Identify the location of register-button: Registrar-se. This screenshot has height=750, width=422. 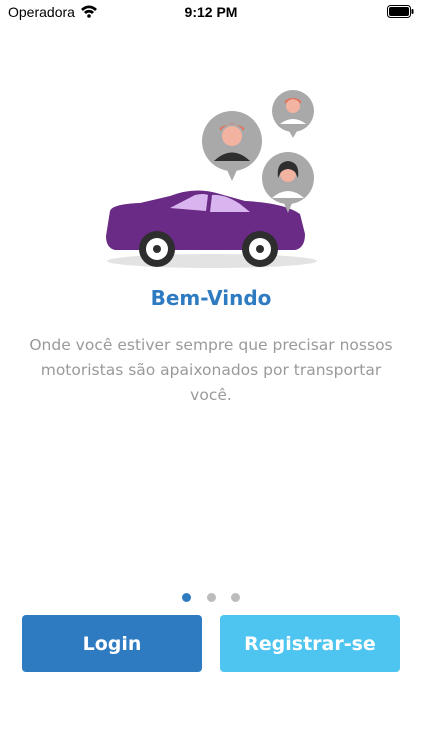
(310, 643).